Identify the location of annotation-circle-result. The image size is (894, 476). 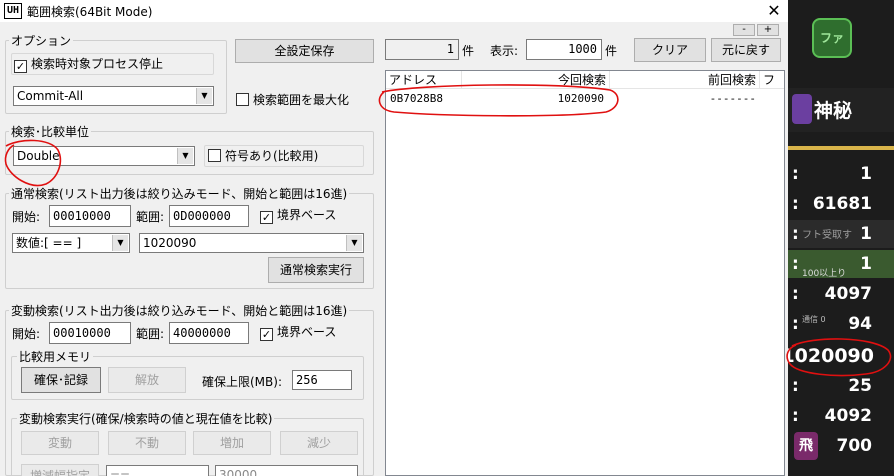
(498, 100).